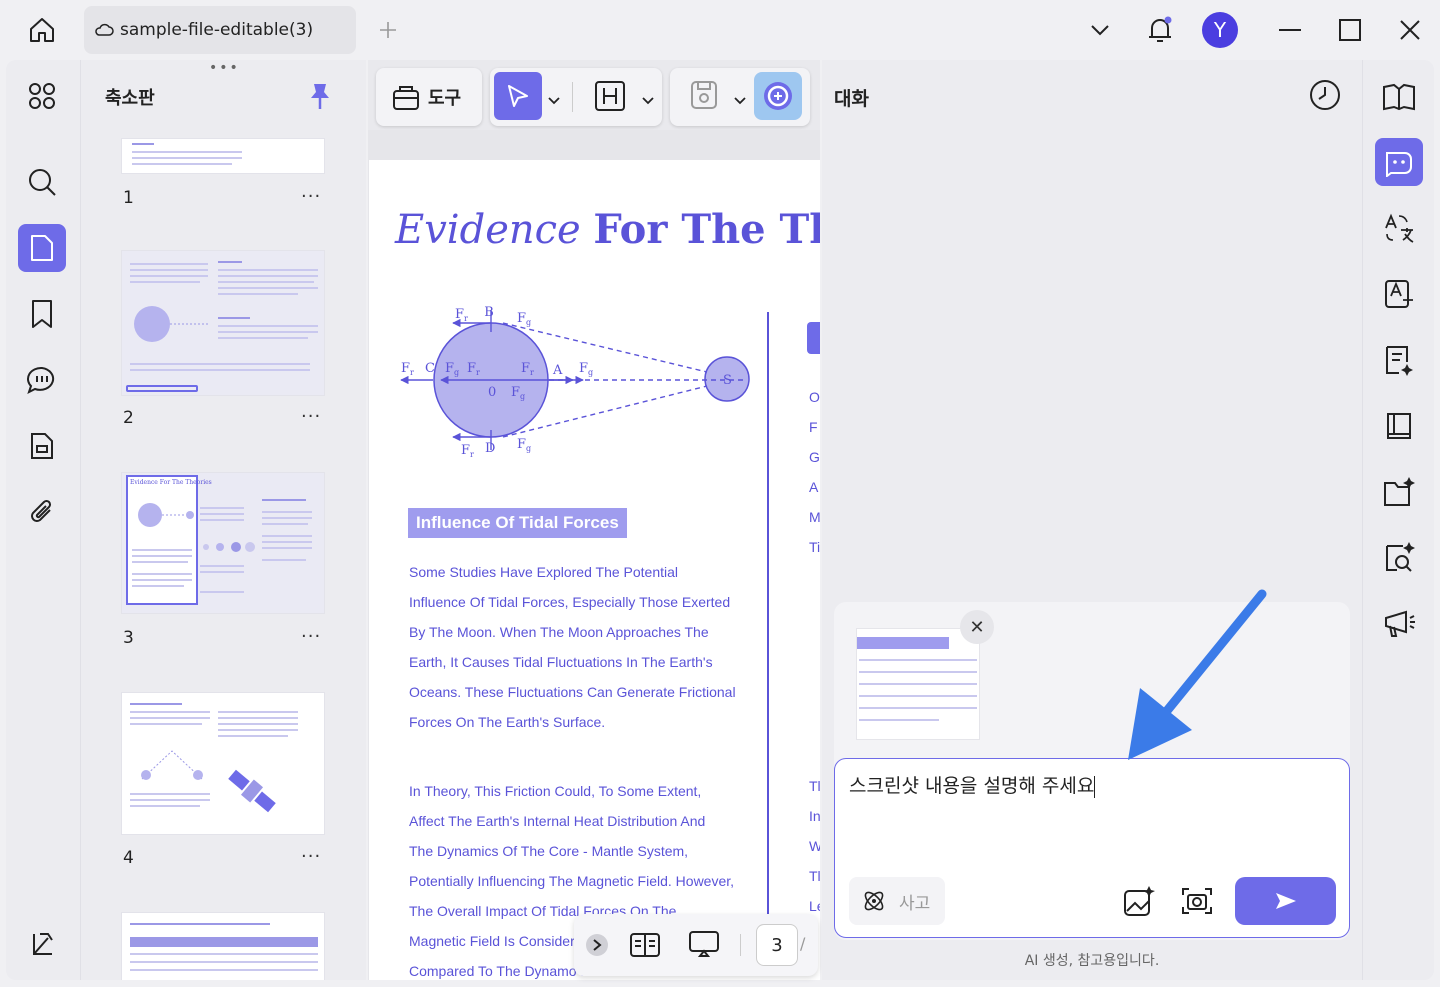 The width and height of the screenshot is (1440, 987). What do you see at coordinates (1399, 426) in the screenshot?
I see `knowledge-base-button` at bounding box center [1399, 426].